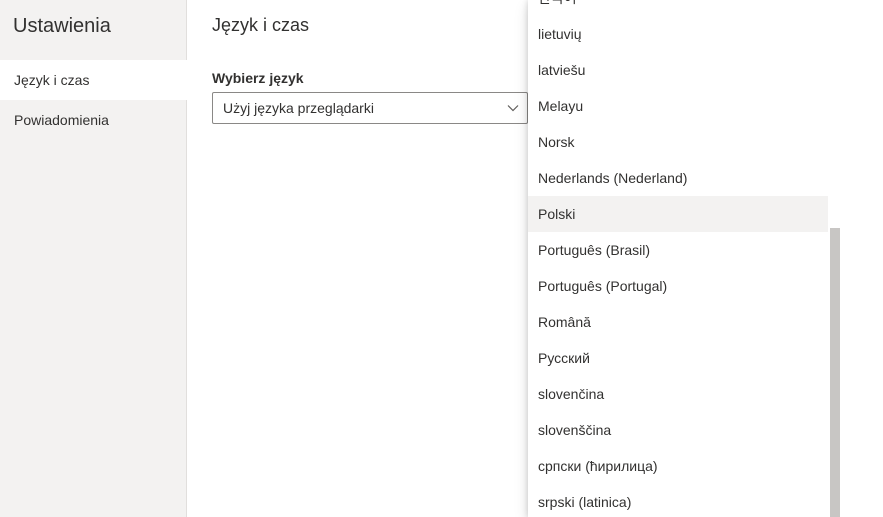  Describe the element at coordinates (678, 70) in the screenshot. I see `language-option-latvian: latviešu` at that location.